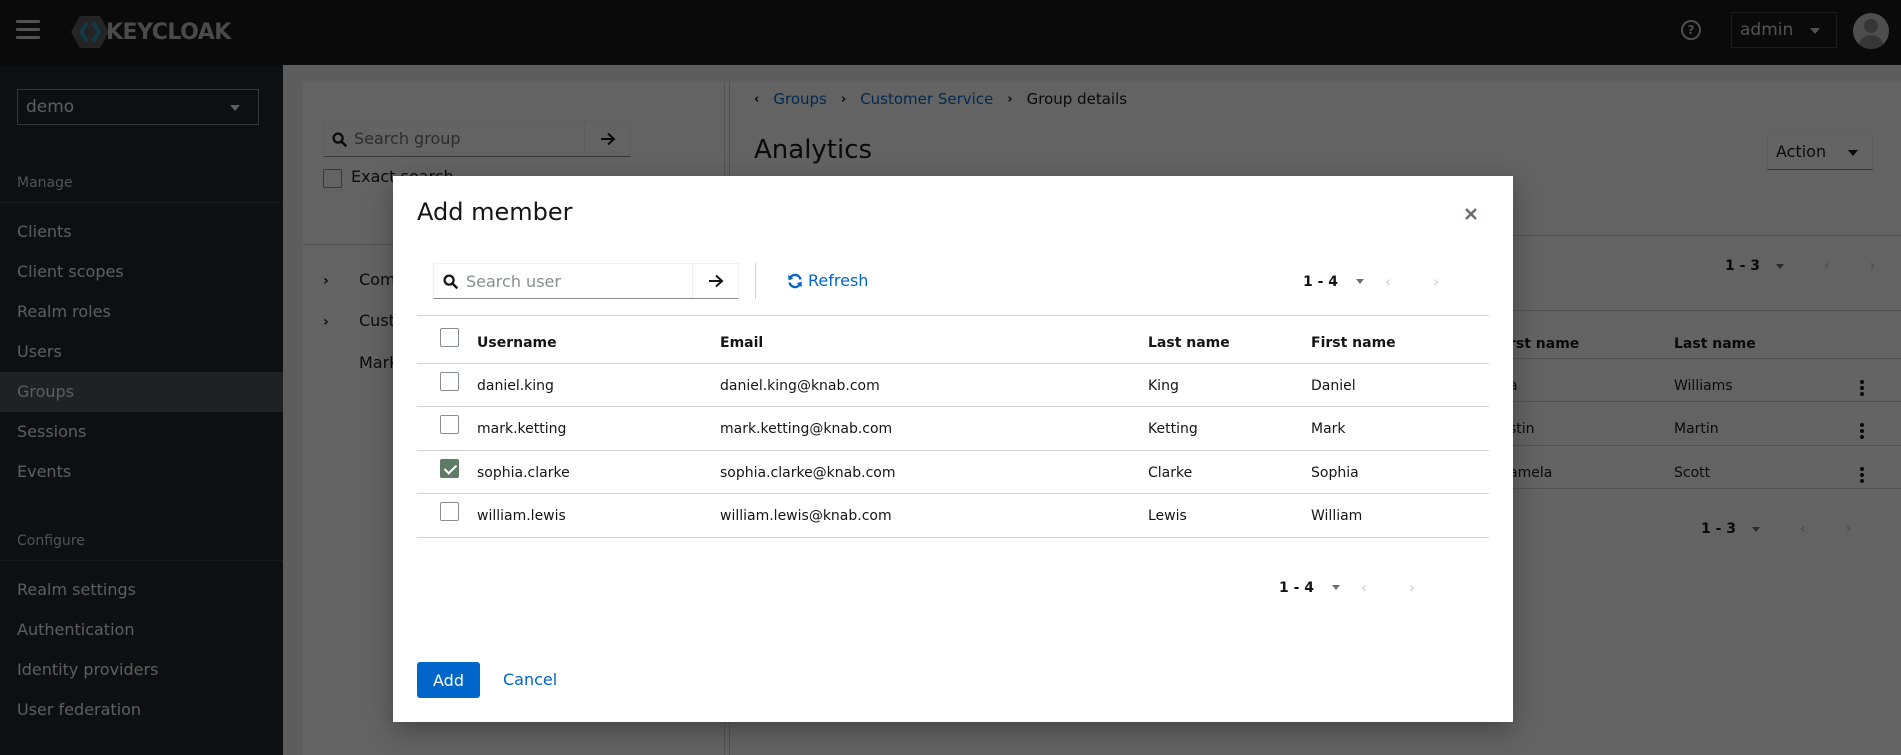 The height and width of the screenshot is (755, 1901). What do you see at coordinates (1189, 343) in the screenshot?
I see `column-header-last-name: Last name` at bounding box center [1189, 343].